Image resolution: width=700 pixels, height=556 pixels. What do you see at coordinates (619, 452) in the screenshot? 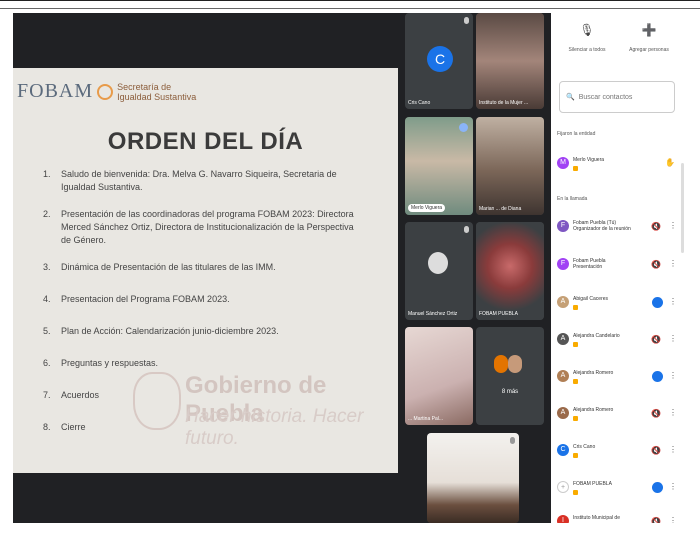
I see `list-item: C Cris Cano 🔇 ⋮` at bounding box center [619, 452].